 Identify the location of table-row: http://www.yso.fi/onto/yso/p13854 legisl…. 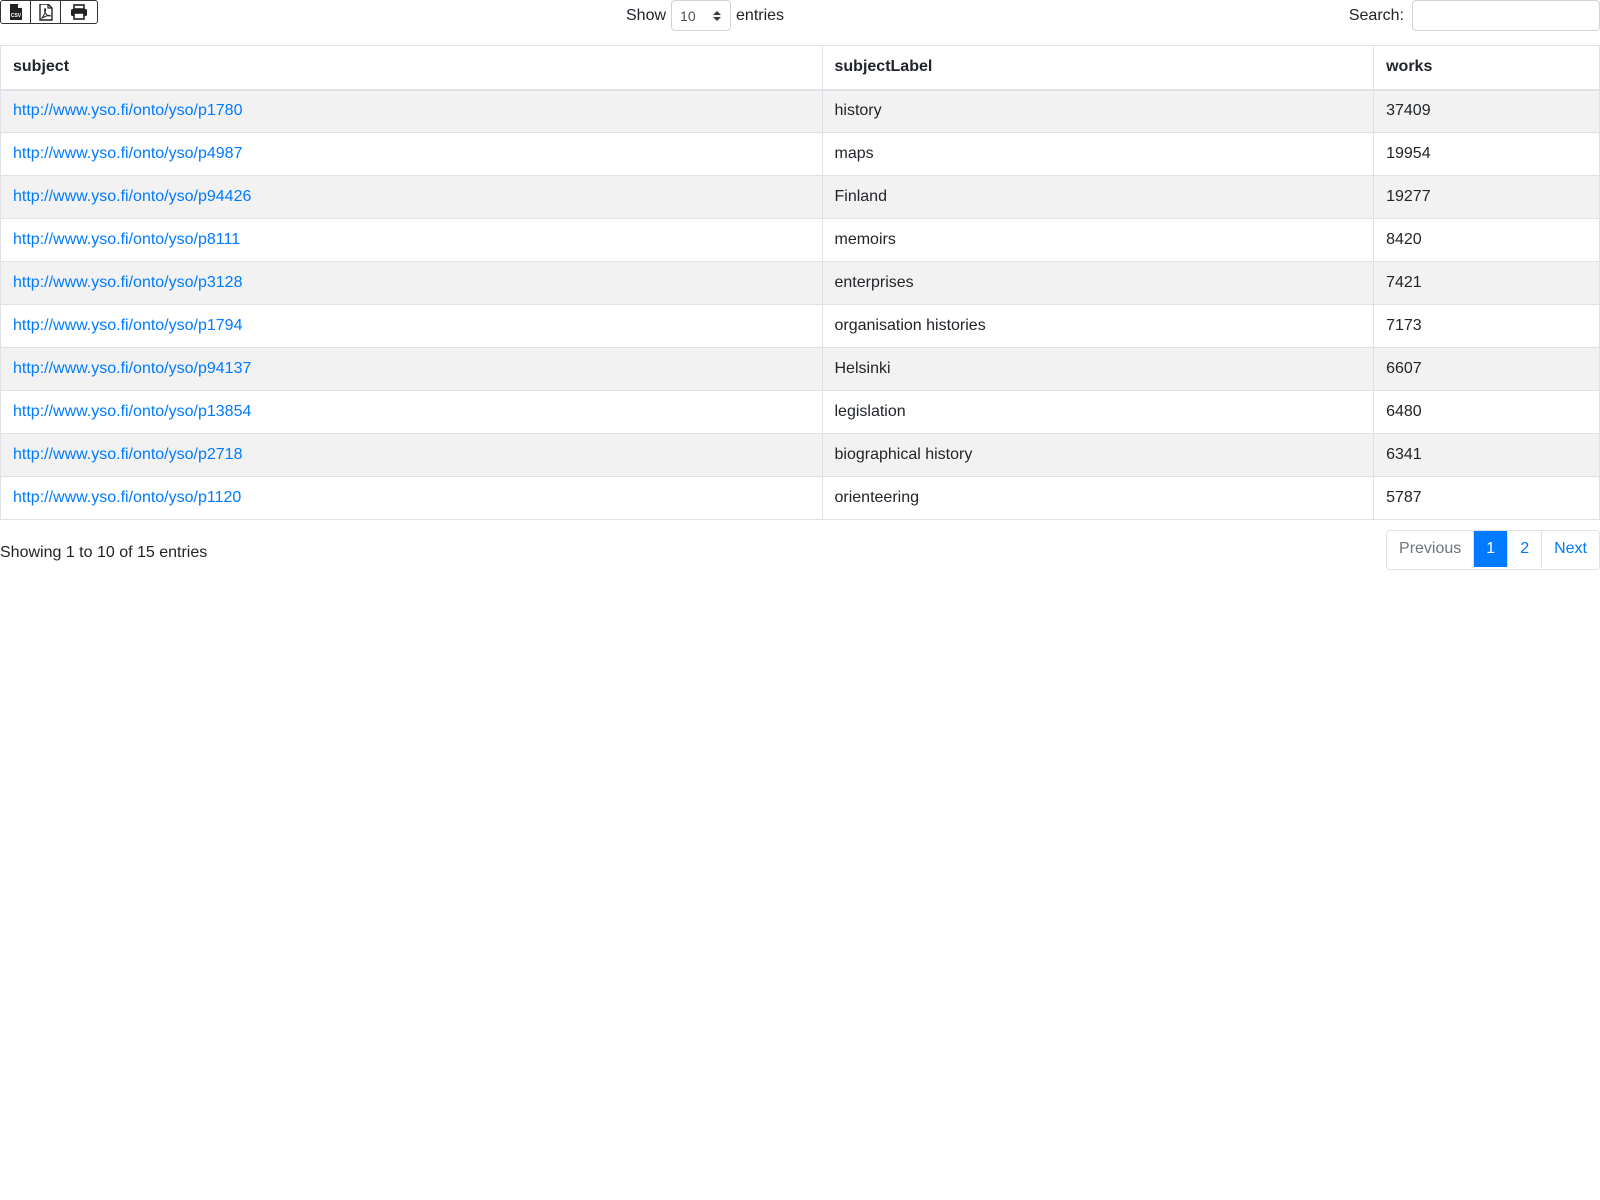
(800, 412).